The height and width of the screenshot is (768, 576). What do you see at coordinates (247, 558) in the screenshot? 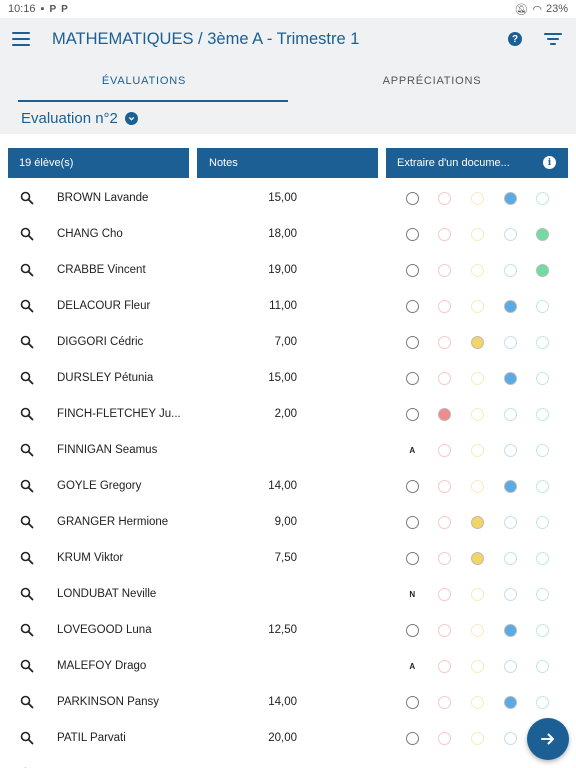
I see `student-note: 7,50` at bounding box center [247, 558].